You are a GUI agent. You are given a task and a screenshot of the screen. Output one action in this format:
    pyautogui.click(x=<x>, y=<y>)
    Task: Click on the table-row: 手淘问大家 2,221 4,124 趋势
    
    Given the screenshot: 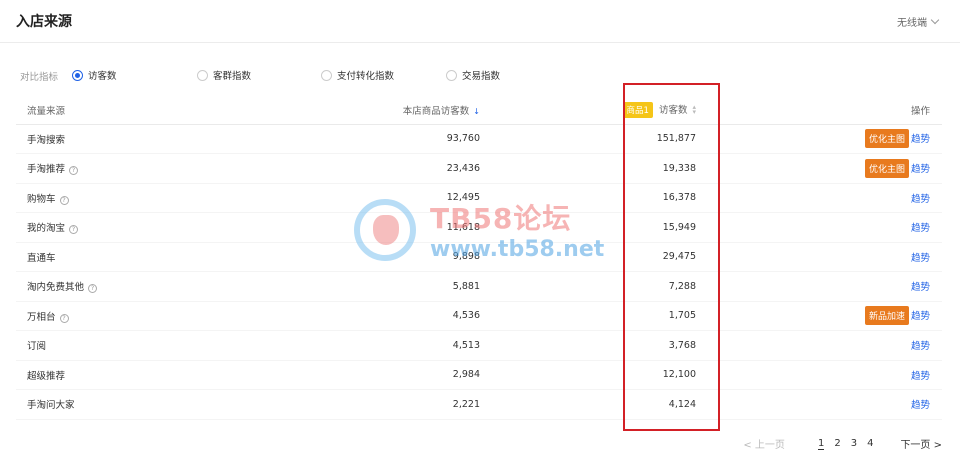 What is the action you would take?
    pyautogui.click(x=479, y=404)
    